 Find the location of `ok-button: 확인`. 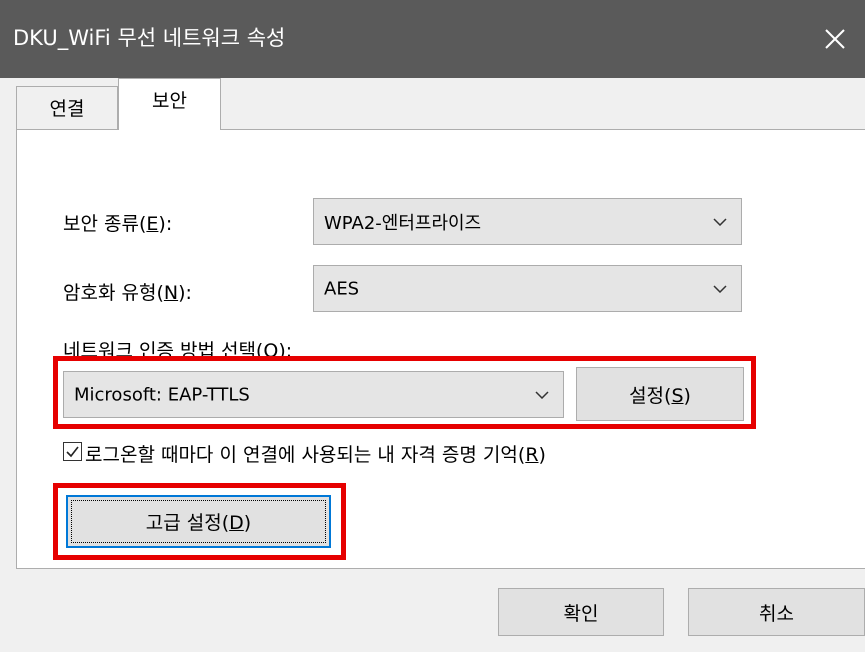

ok-button: 확인 is located at coordinates (581, 612).